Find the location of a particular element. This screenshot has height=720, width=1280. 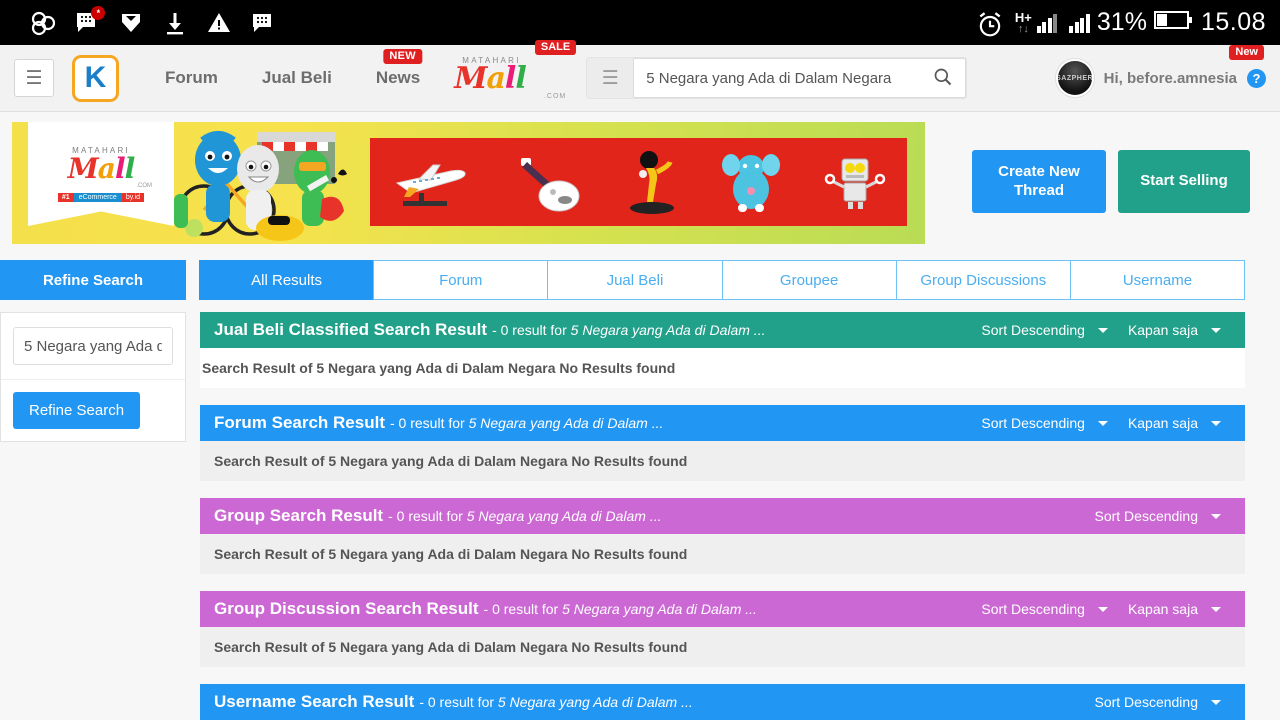

refine-search-button: Refine Search is located at coordinates (77, 410).